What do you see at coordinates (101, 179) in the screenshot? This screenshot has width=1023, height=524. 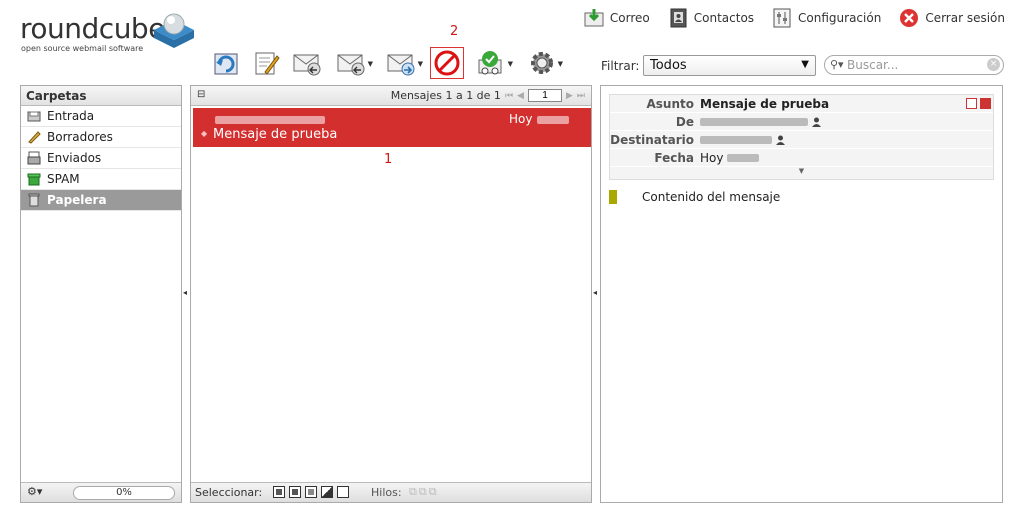 I see `folder-spam: SPAM` at bounding box center [101, 179].